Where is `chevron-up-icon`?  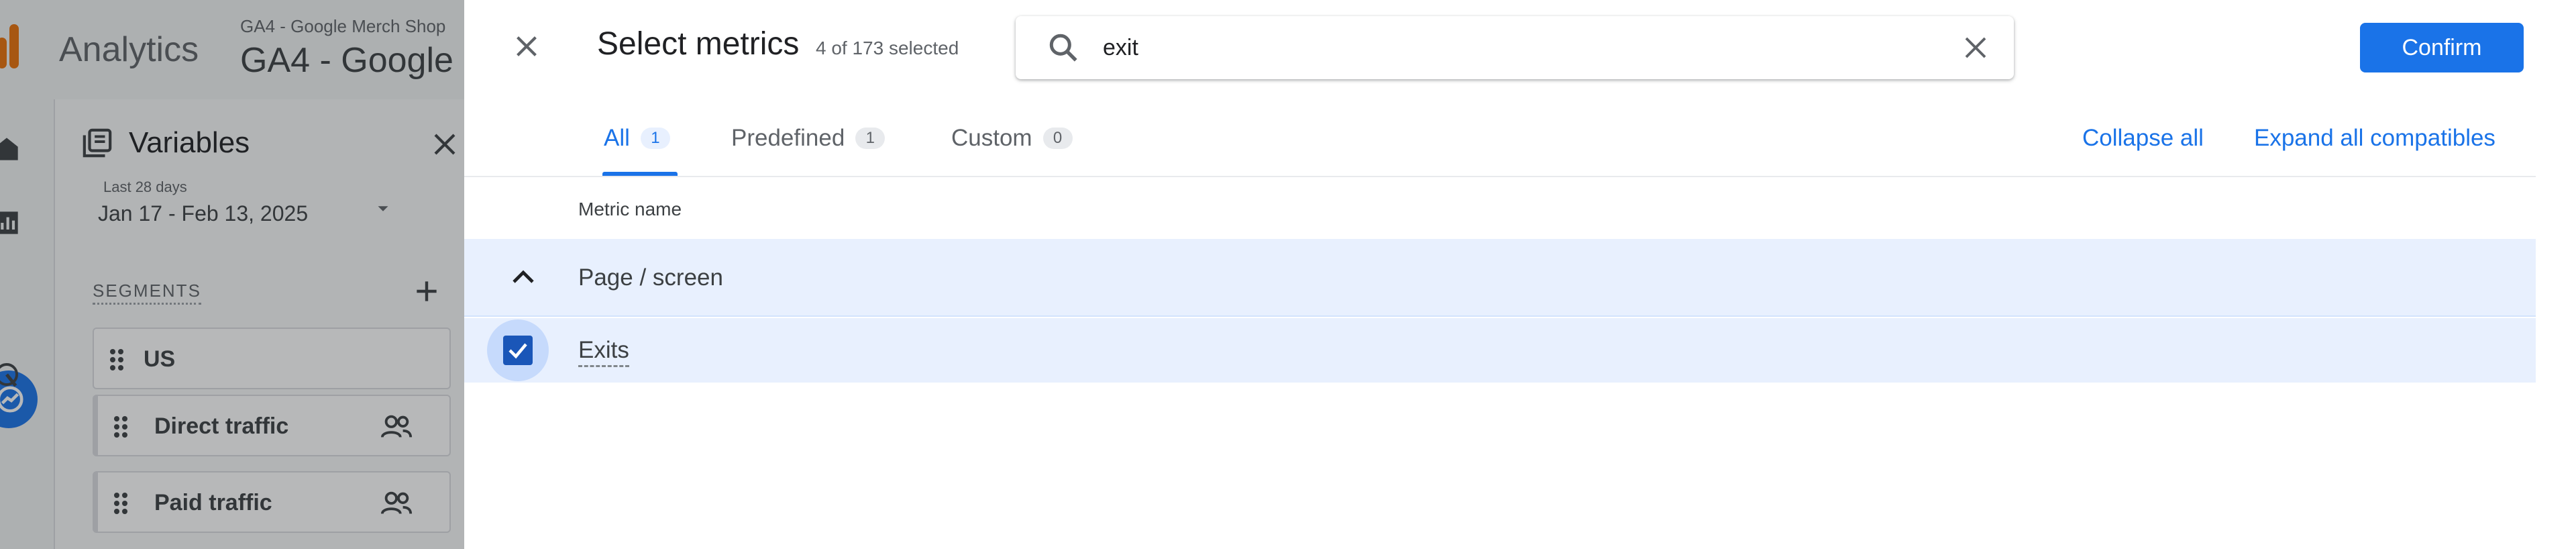
chevron-up-icon is located at coordinates (523, 278).